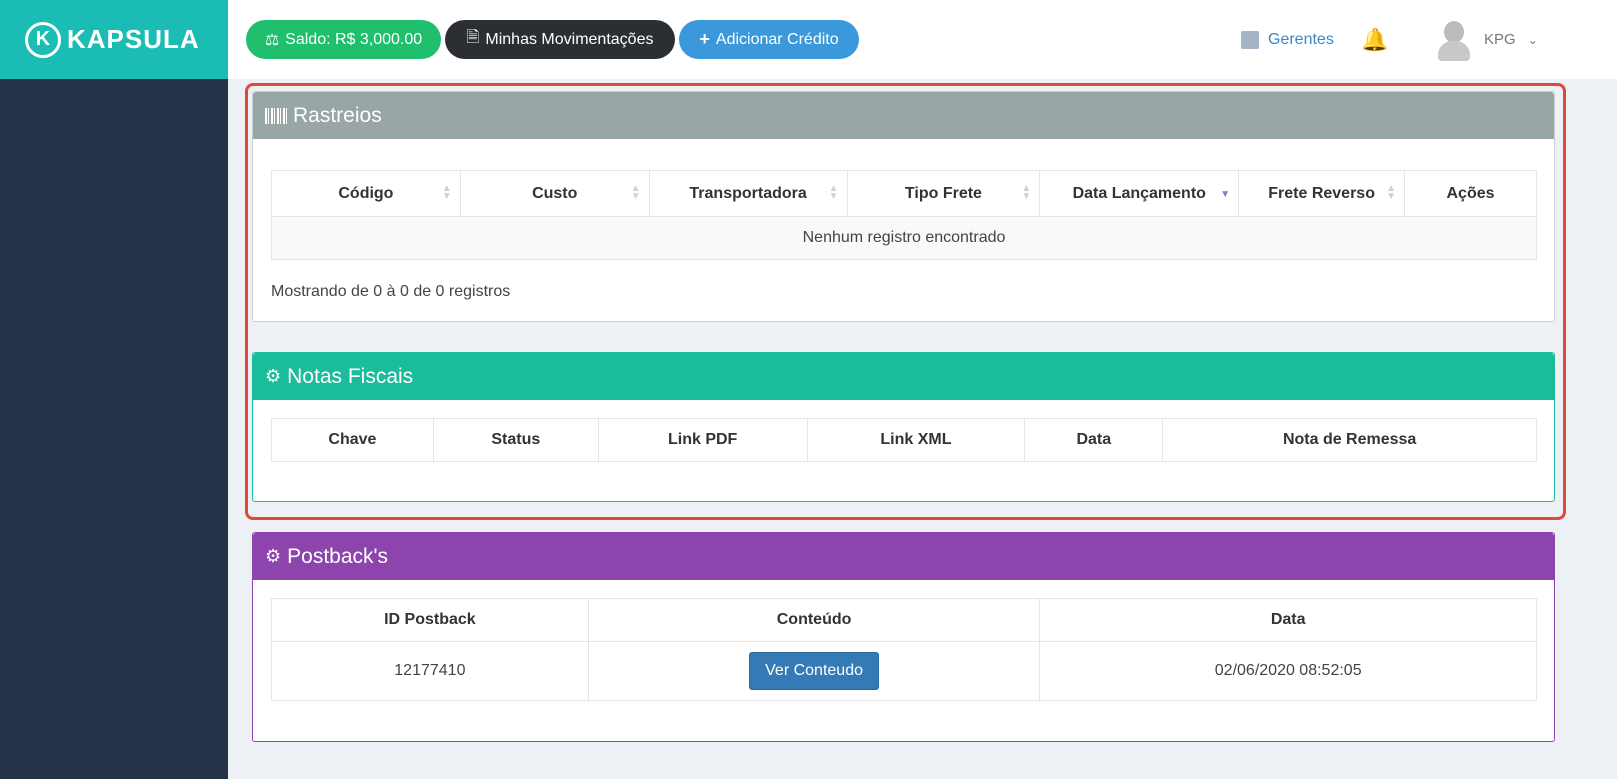  What do you see at coordinates (777, 39) in the screenshot?
I see `adicionar-label: Adicionar Crédito` at bounding box center [777, 39].